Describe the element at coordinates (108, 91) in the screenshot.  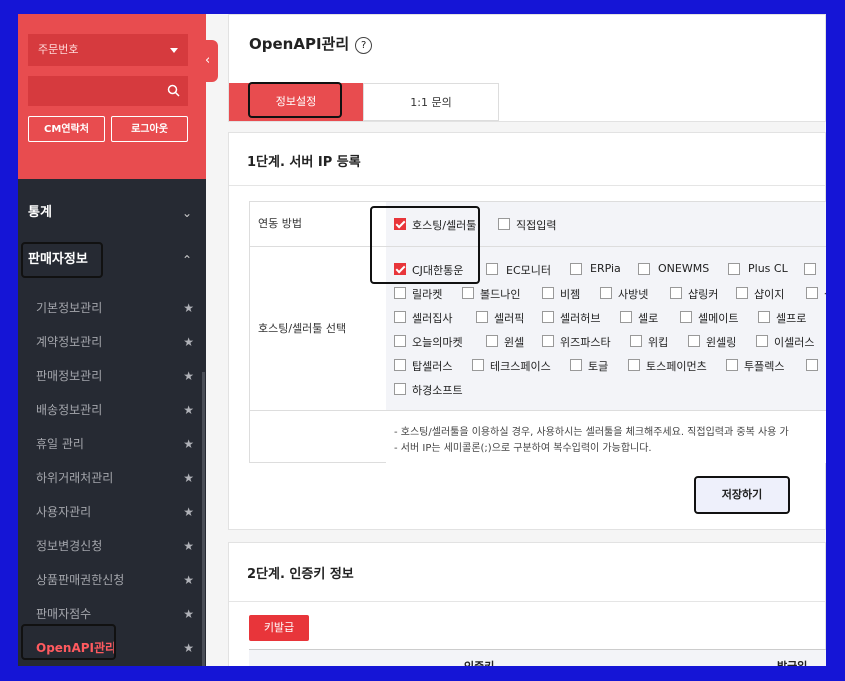
I see `search-input` at that location.